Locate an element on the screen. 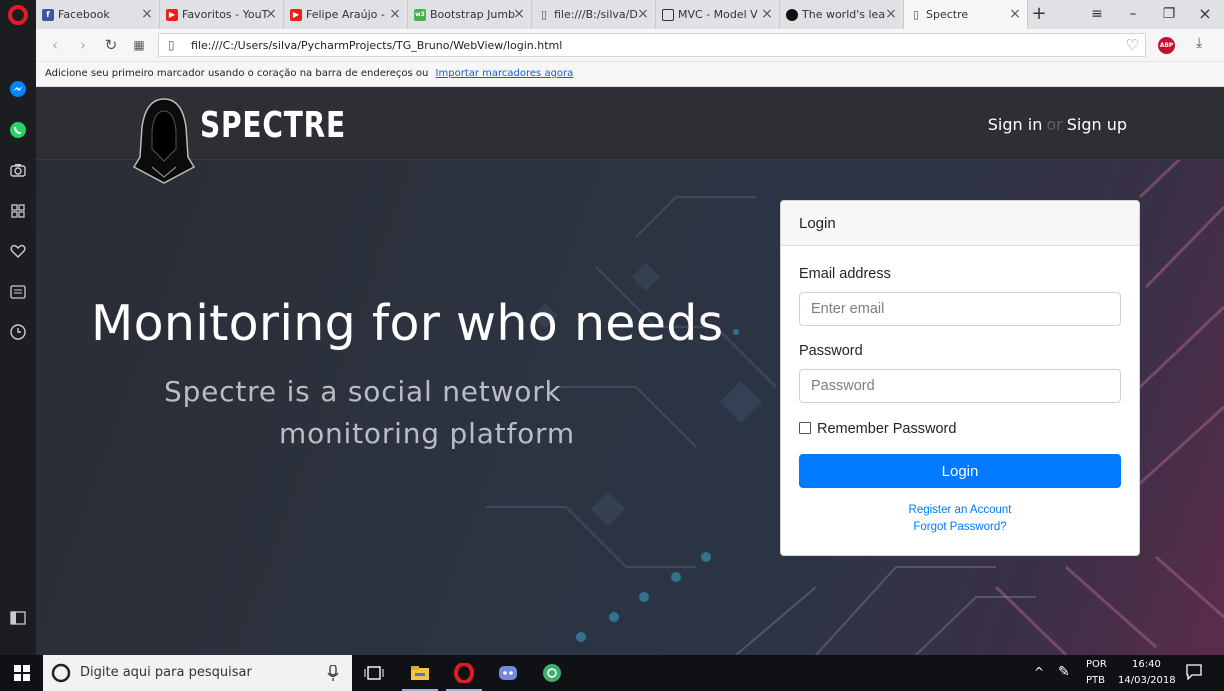  sign-up-link: Sign up is located at coordinates (1097, 124).